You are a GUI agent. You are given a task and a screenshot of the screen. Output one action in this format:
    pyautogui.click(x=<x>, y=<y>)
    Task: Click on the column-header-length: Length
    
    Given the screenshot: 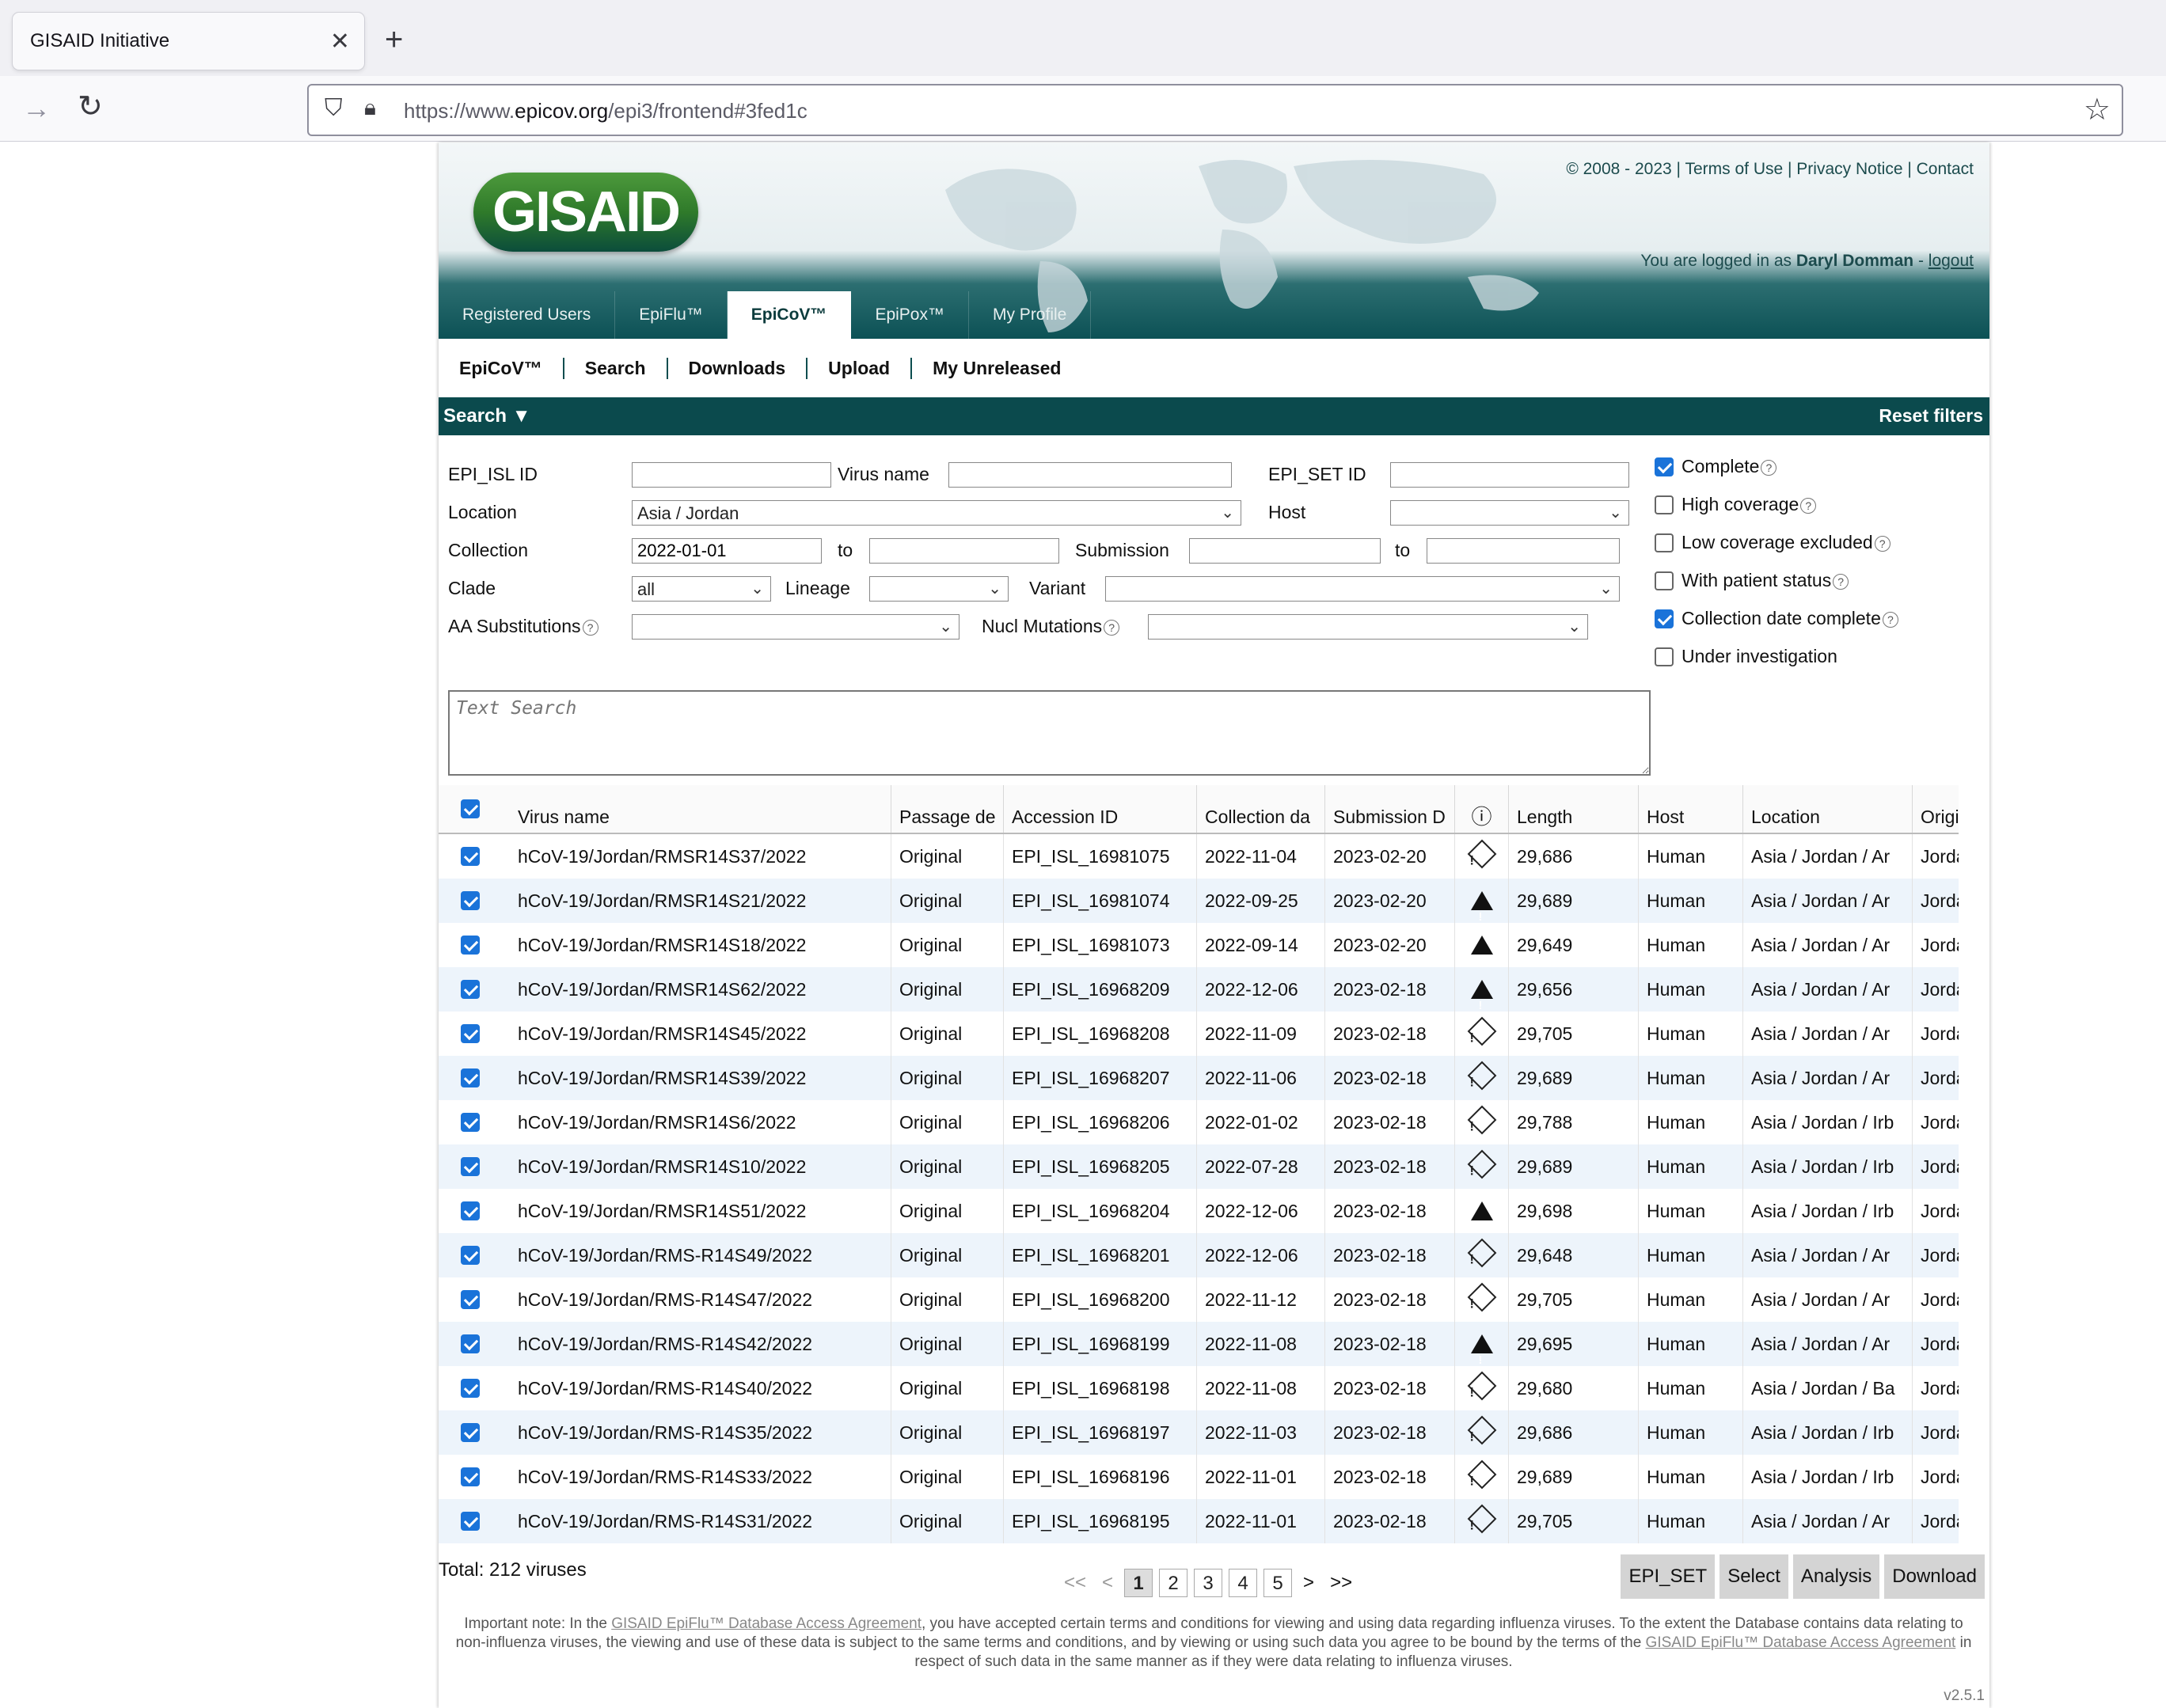 What is the action you would take?
    pyautogui.click(x=1574, y=809)
    